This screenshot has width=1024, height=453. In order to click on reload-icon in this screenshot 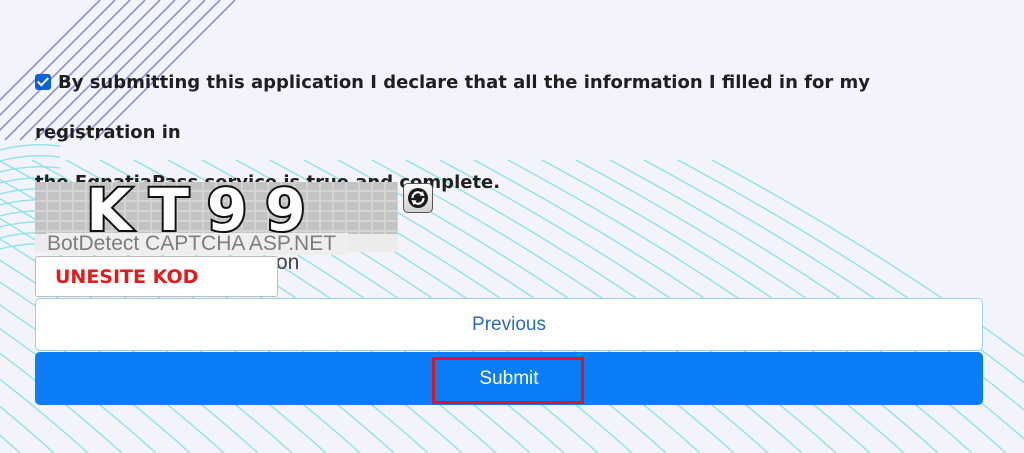, I will do `click(418, 198)`.